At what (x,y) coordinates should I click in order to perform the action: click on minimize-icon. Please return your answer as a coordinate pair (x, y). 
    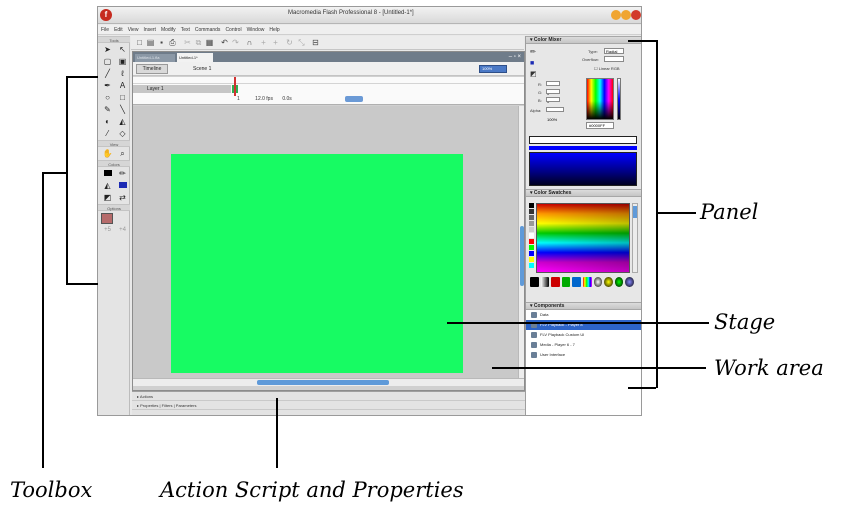
    Looking at the image, I should click on (616, 15).